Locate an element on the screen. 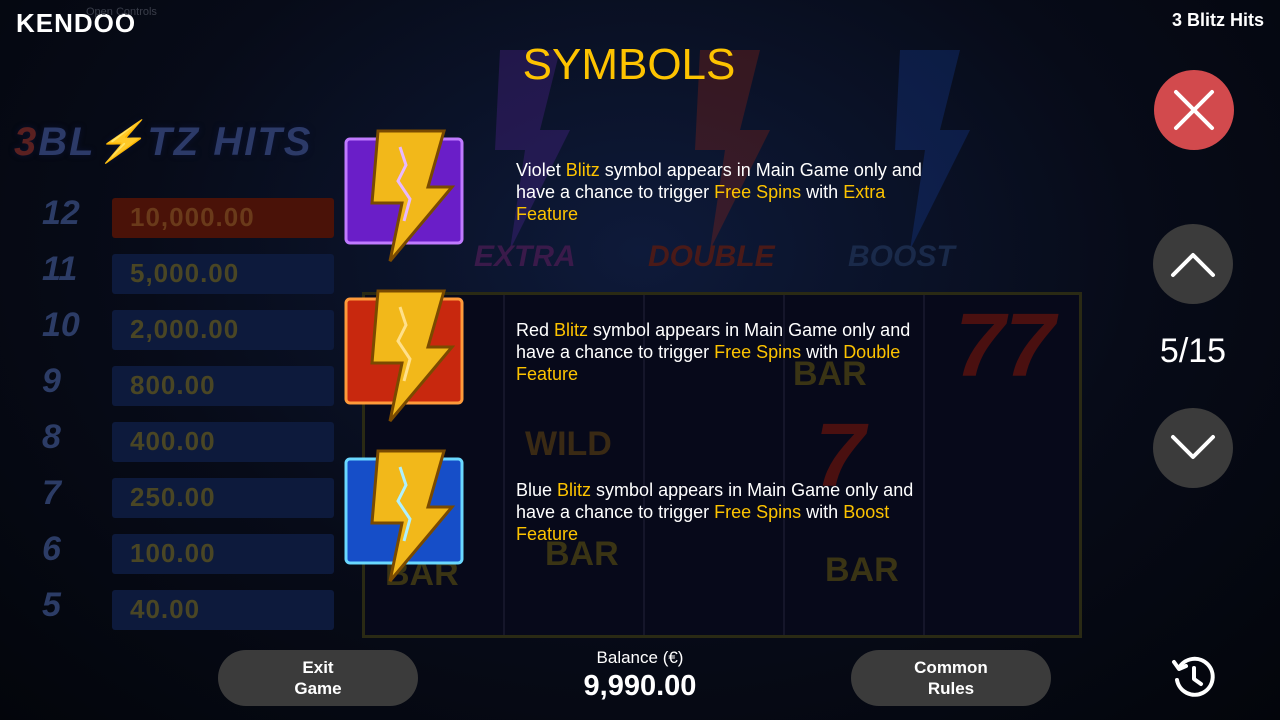 Image resolution: width=1280 pixels, height=720 pixels. background-boost-label: BOOST is located at coordinates (901, 256).